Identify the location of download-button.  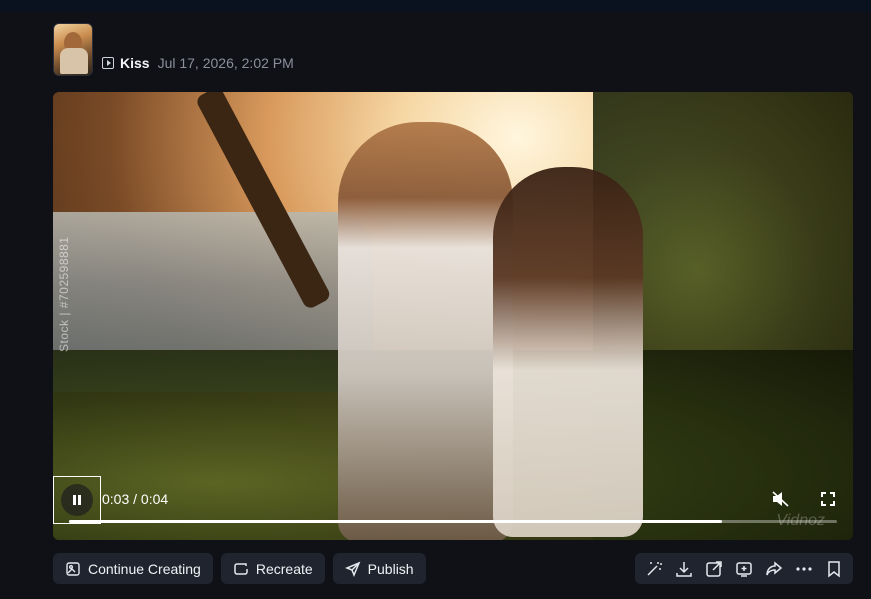
(684, 569).